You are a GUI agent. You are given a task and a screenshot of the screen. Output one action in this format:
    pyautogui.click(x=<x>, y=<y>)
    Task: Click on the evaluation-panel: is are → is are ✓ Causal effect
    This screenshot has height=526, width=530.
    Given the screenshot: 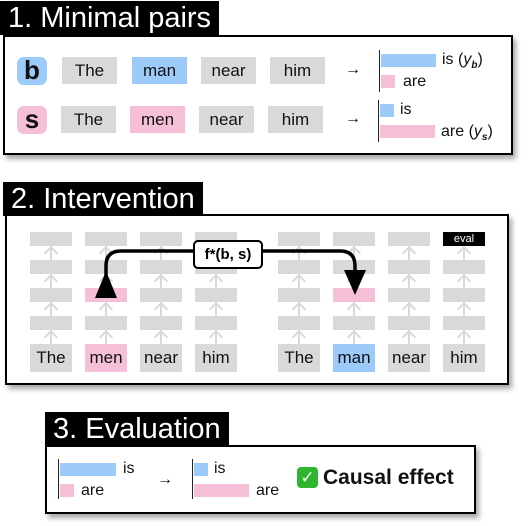 What is the action you would take?
    pyautogui.click(x=260, y=479)
    